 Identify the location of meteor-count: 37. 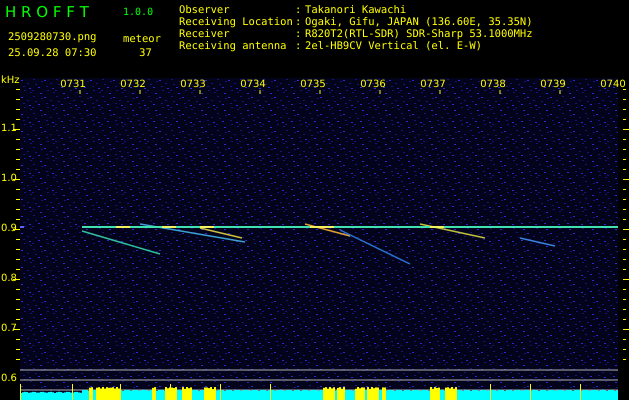
(145, 53).